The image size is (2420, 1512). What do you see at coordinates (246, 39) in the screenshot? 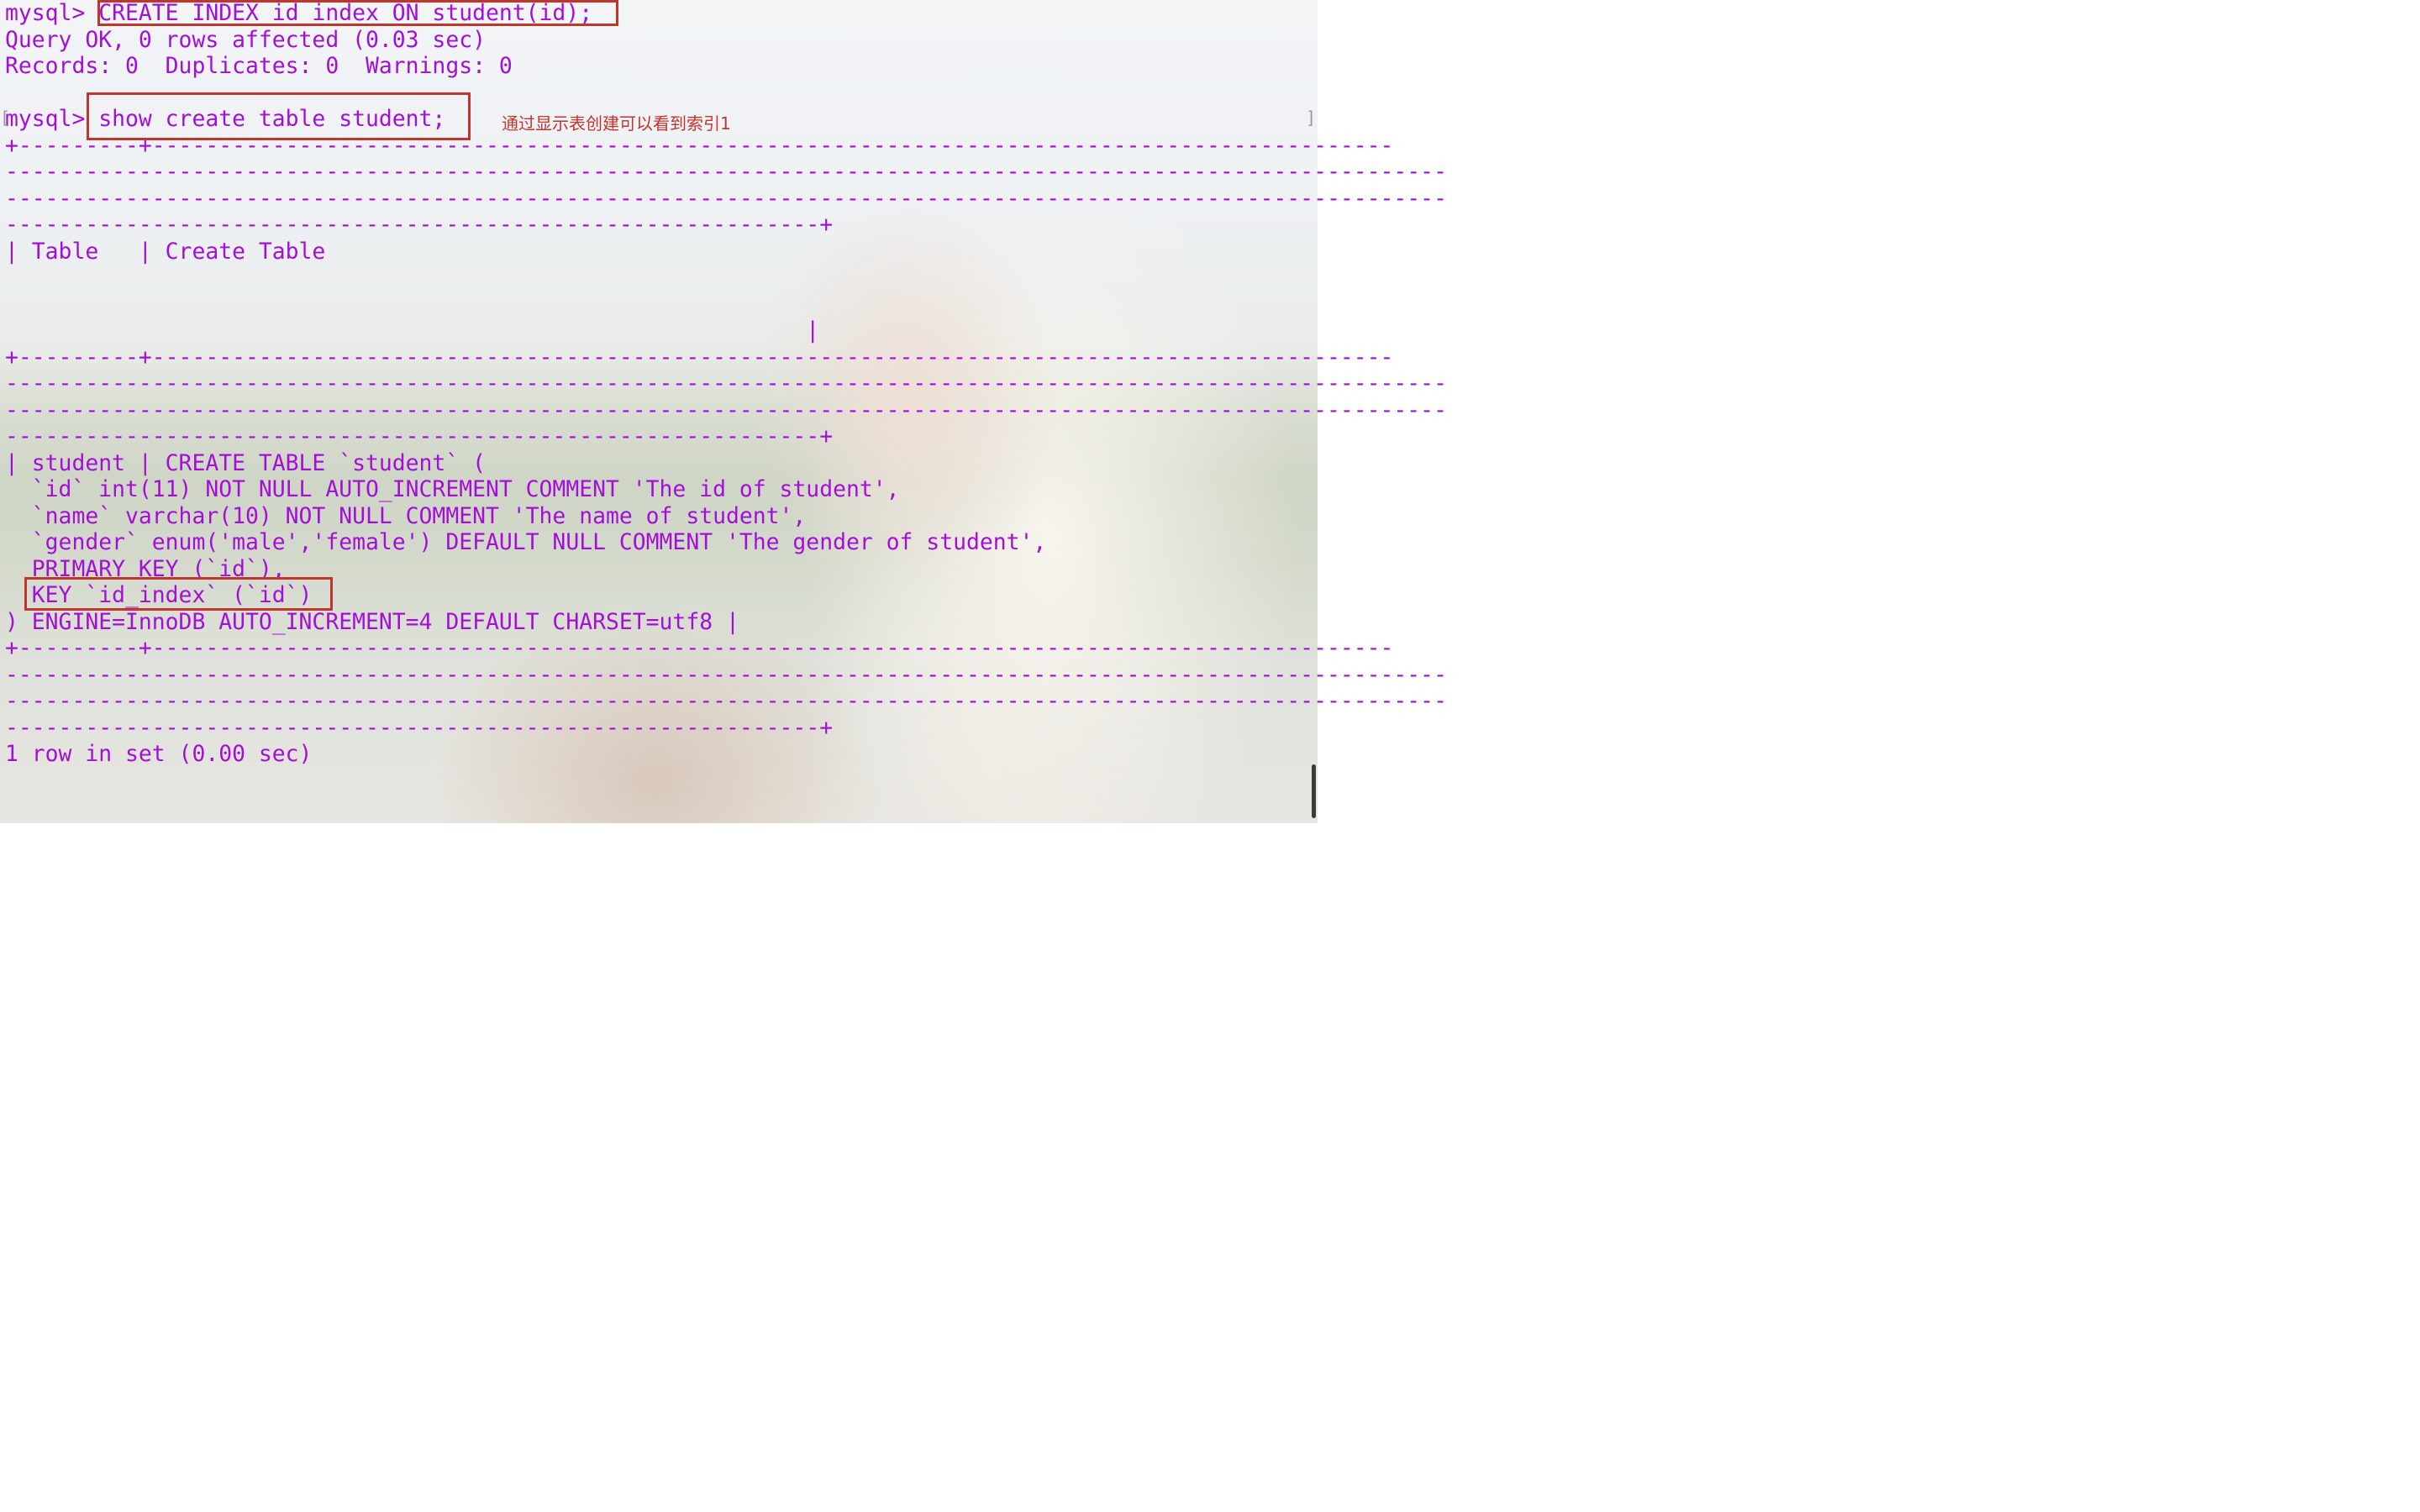
I see `terminal-line: Query OK, 0 rows affected (0.03 sec)` at bounding box center [246, 39].